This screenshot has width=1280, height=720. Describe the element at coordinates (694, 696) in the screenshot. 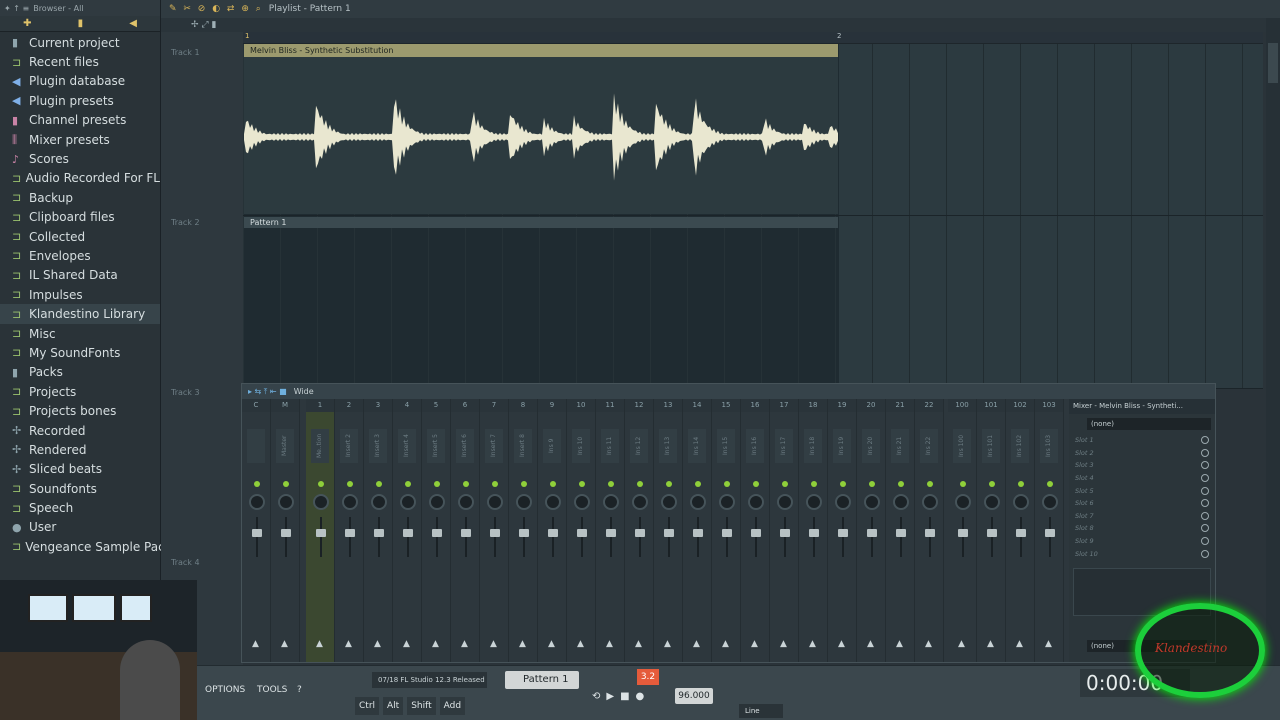

I see `tempo-field: 96.000` at that location.